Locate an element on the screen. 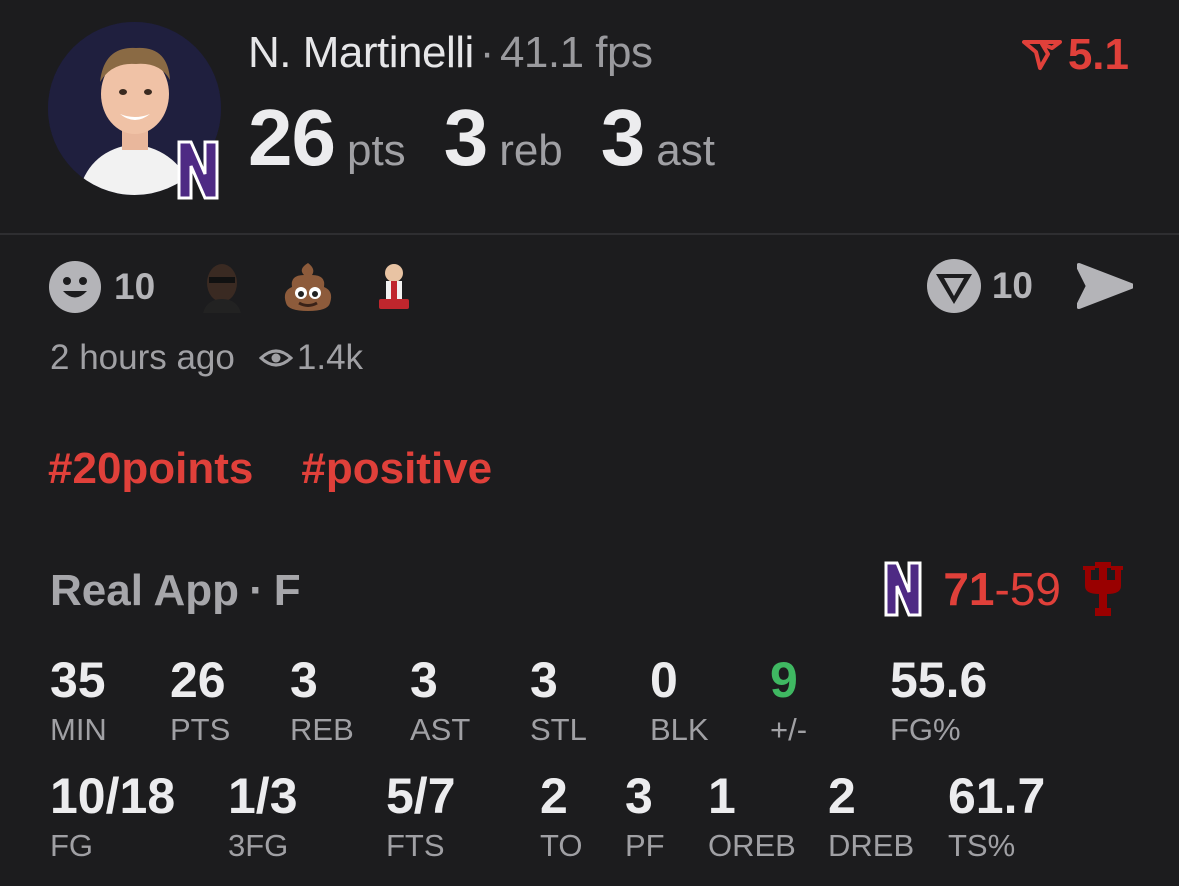 The image size is (1179, 886). stat-pf-label: PF is located at coordinates (645, 845).